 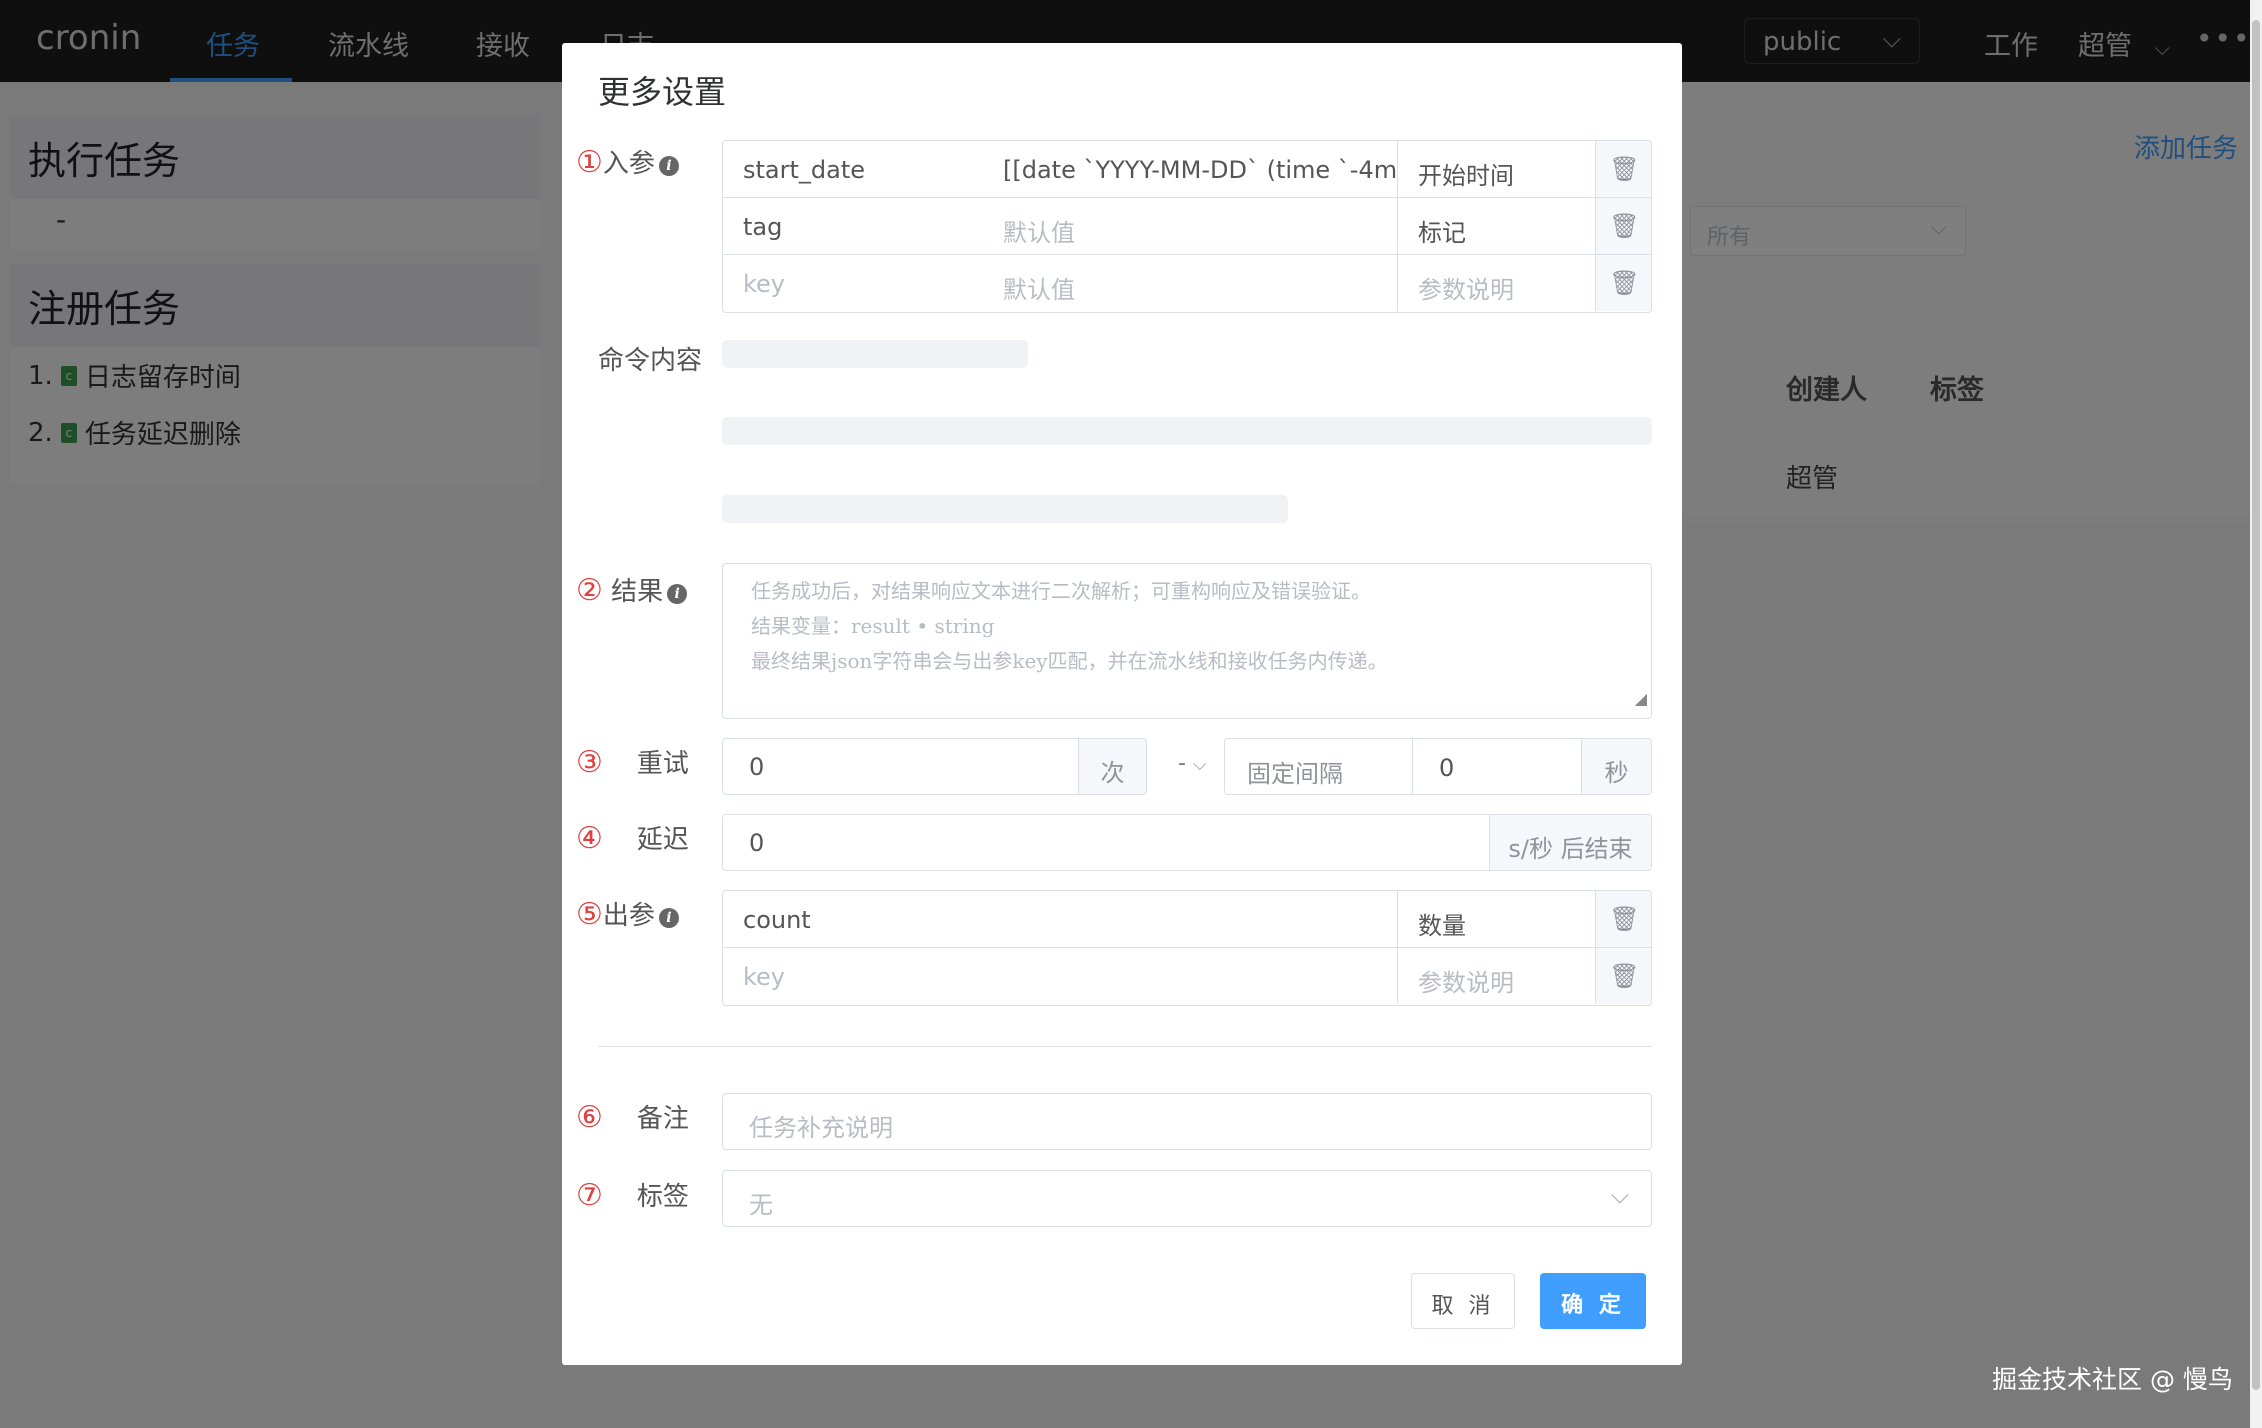 I want to click on outputs-label-text: 出参, so click(x=628, y=916).